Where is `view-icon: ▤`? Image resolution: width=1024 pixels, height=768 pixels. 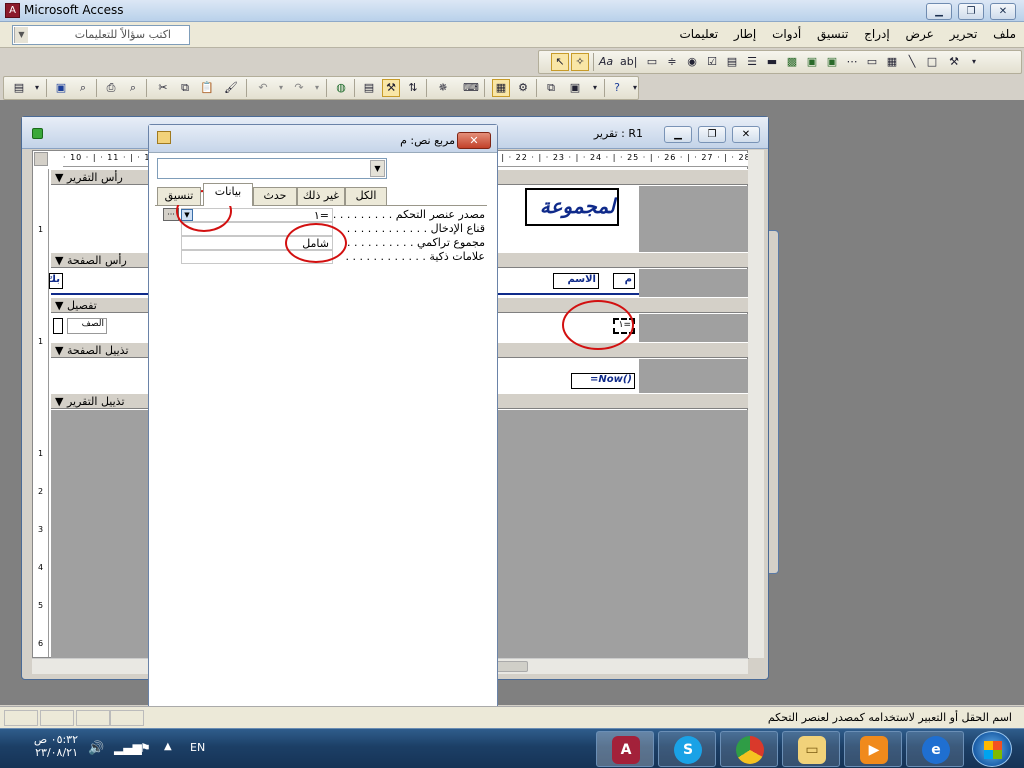 view-icon: ▤ is located at coordinates (19, 88).